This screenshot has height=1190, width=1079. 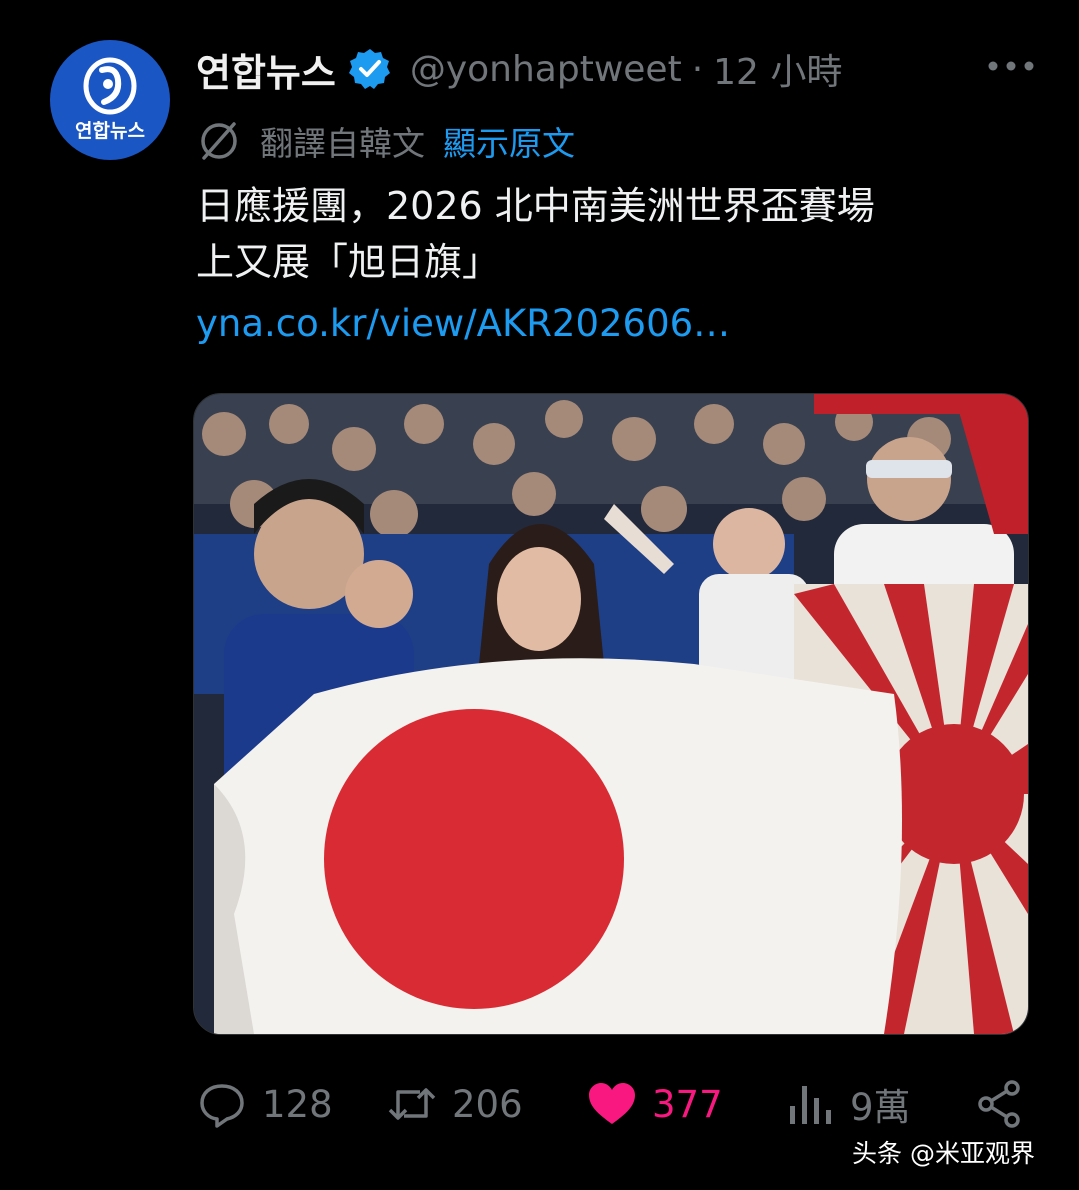 I want to click on translation-row: 翻譯自韓文 顯示原文, so click(x=385, y=141).